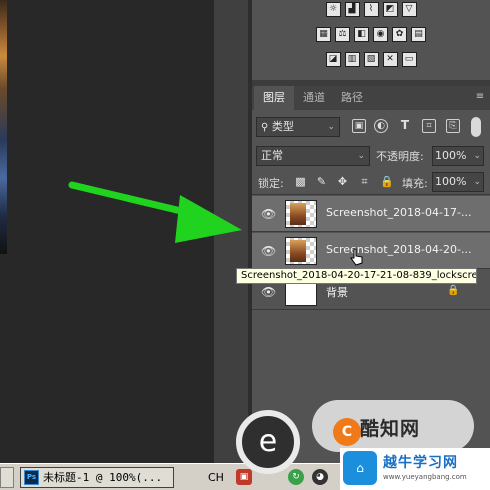  What do you see at coordinates (272, 155) in the screenshot?
I see `blend-mode-value: 正常` at bounding box center [272, 155].